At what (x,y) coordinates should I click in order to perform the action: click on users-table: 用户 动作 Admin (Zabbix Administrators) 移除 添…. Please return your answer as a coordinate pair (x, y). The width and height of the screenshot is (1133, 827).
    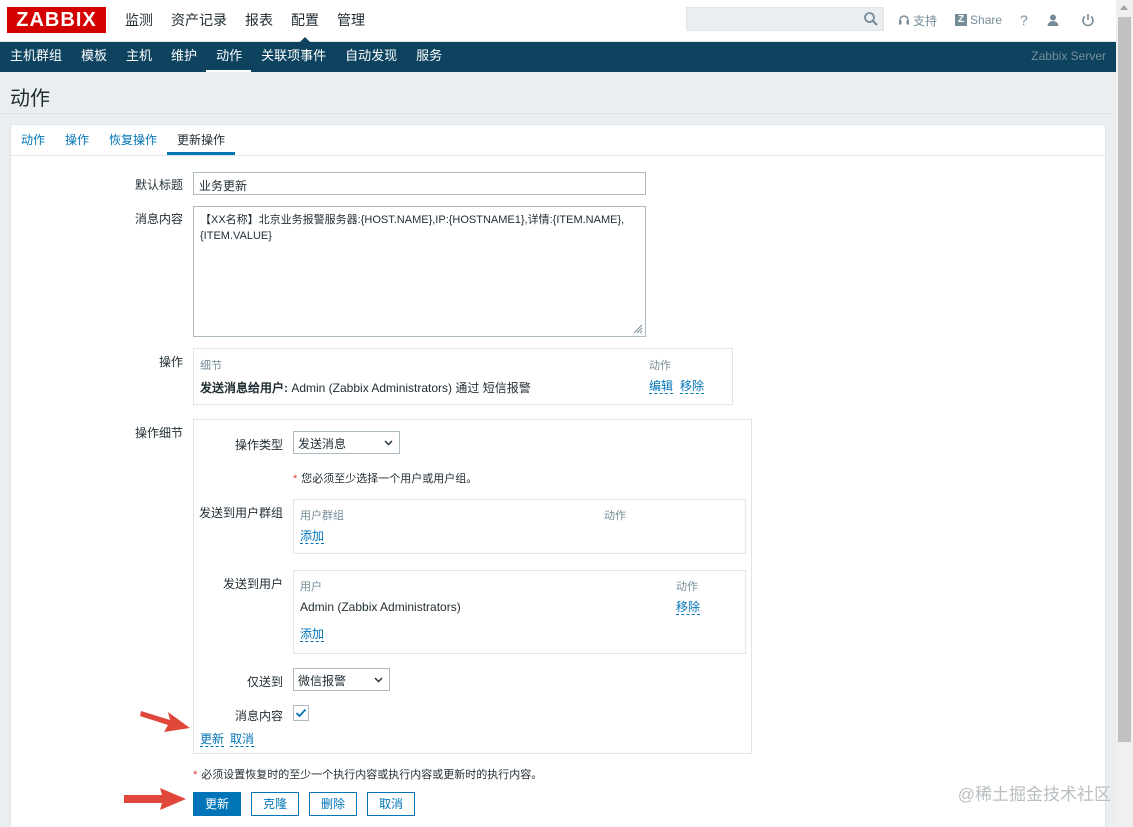
    Looking at the image, I should click on (519, 612).